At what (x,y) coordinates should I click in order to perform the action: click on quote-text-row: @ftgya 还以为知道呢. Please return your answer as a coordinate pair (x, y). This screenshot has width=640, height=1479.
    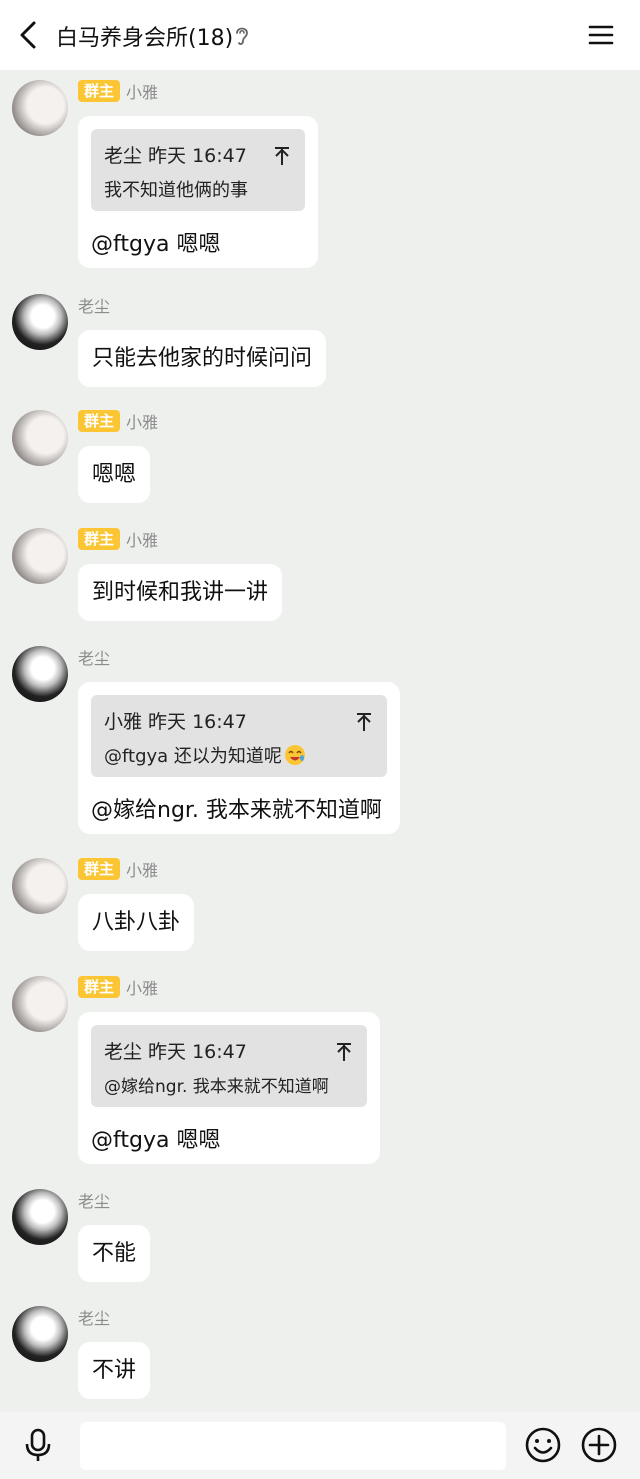
    Looking at the image, I should click on (205, 755).